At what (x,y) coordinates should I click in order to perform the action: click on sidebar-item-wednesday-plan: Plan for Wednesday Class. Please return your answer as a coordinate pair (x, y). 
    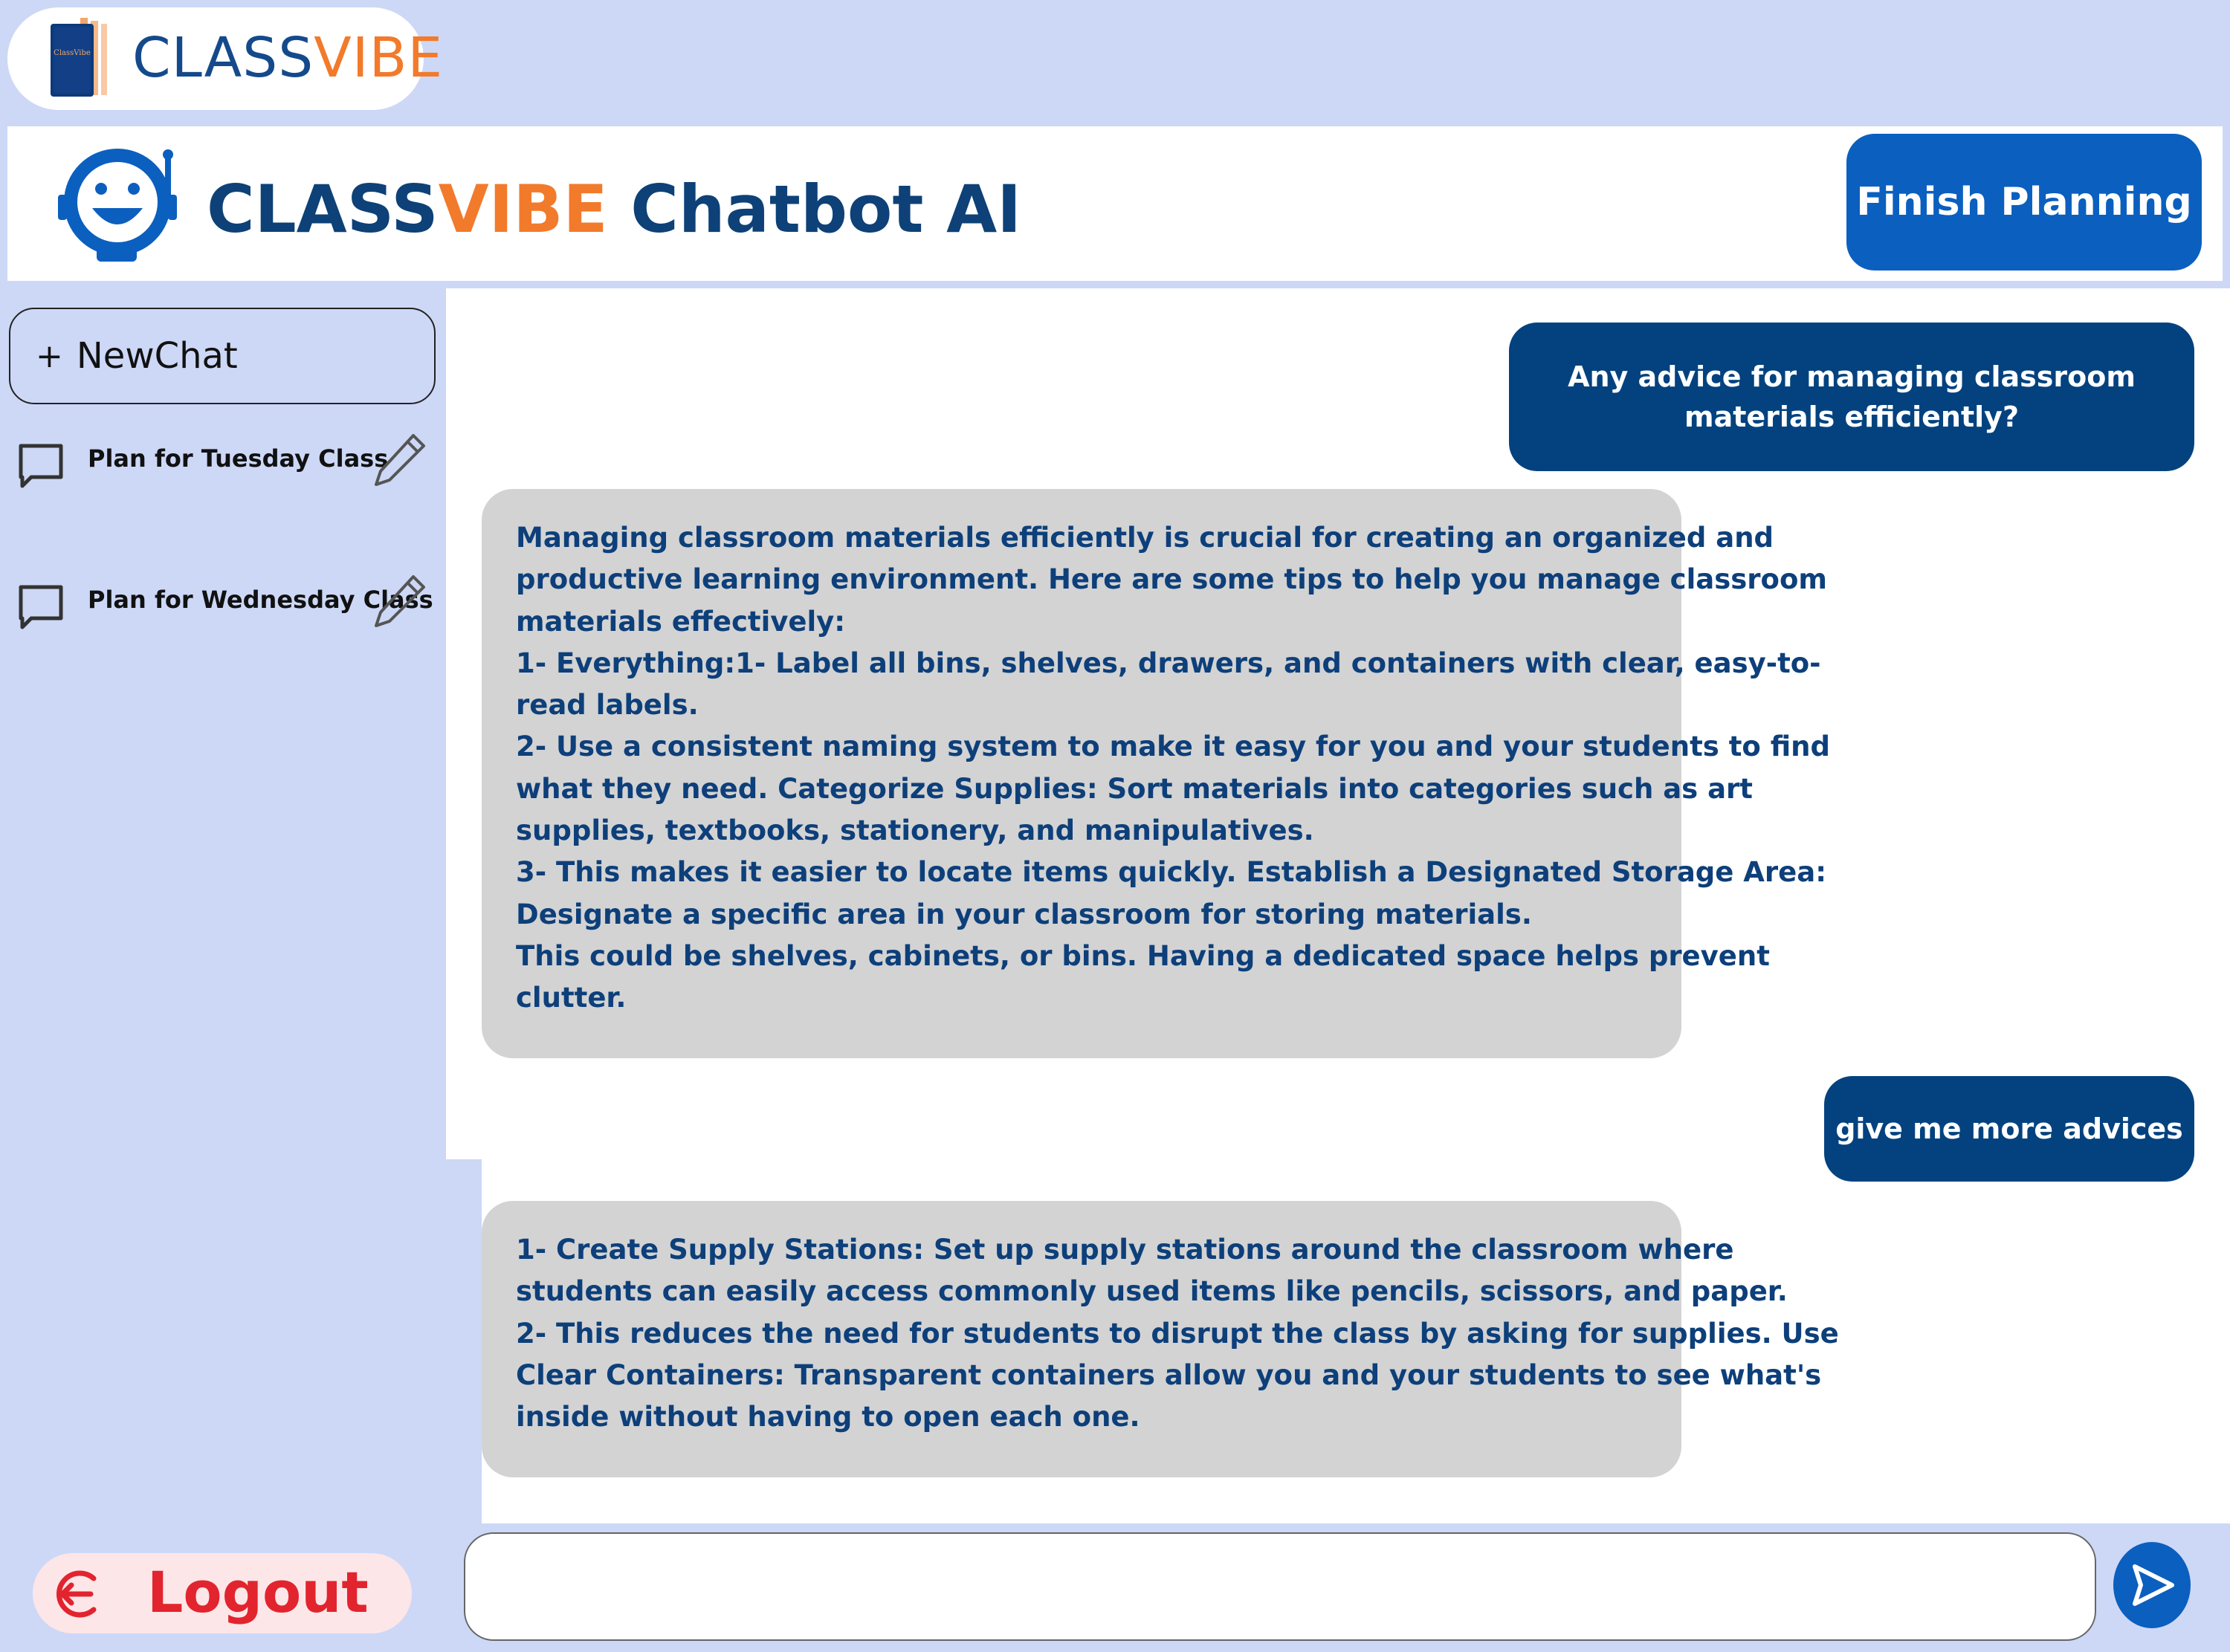
    Looking at the image, I should click on (223, 611).